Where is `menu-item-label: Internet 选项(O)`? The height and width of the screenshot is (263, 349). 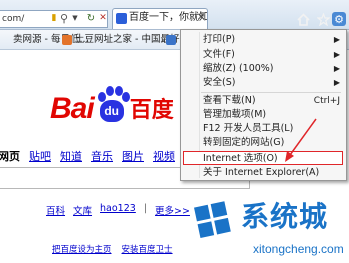 menu-item-label: Internet 选项(O) is located at coordinates (240, 158).